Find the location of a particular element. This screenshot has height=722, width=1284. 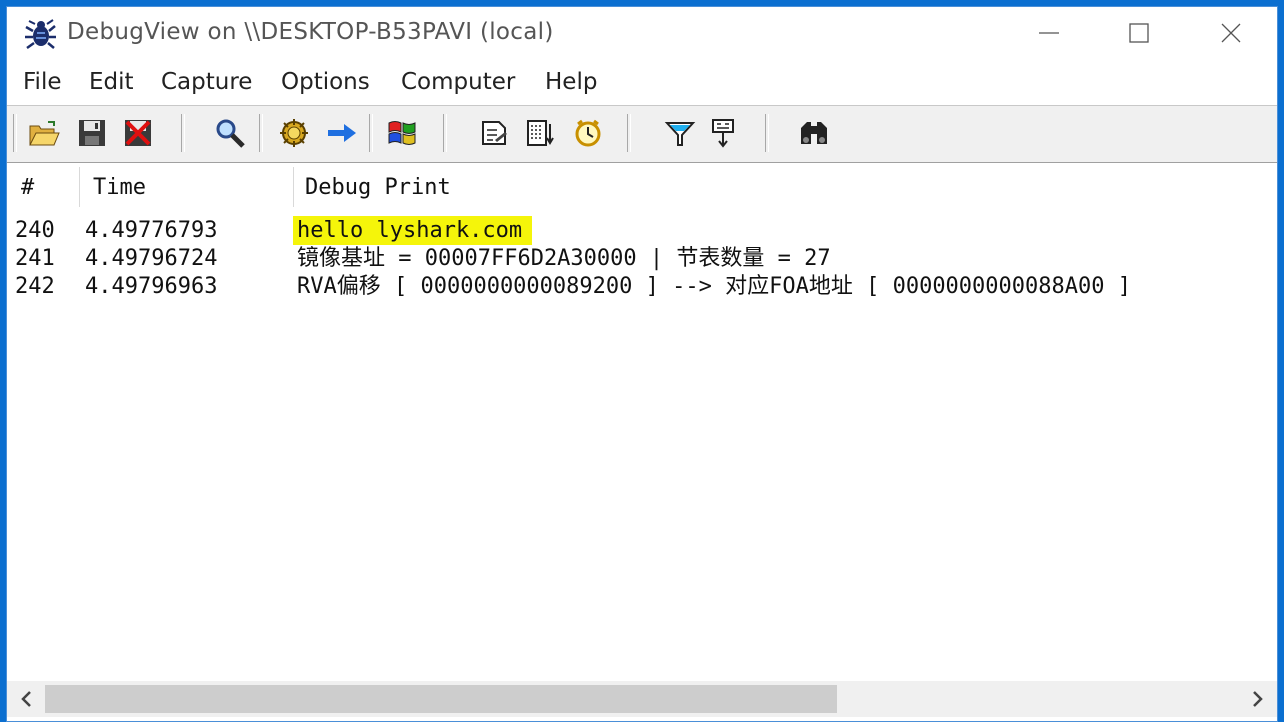

save-icon is located at coordinates (92, 133).